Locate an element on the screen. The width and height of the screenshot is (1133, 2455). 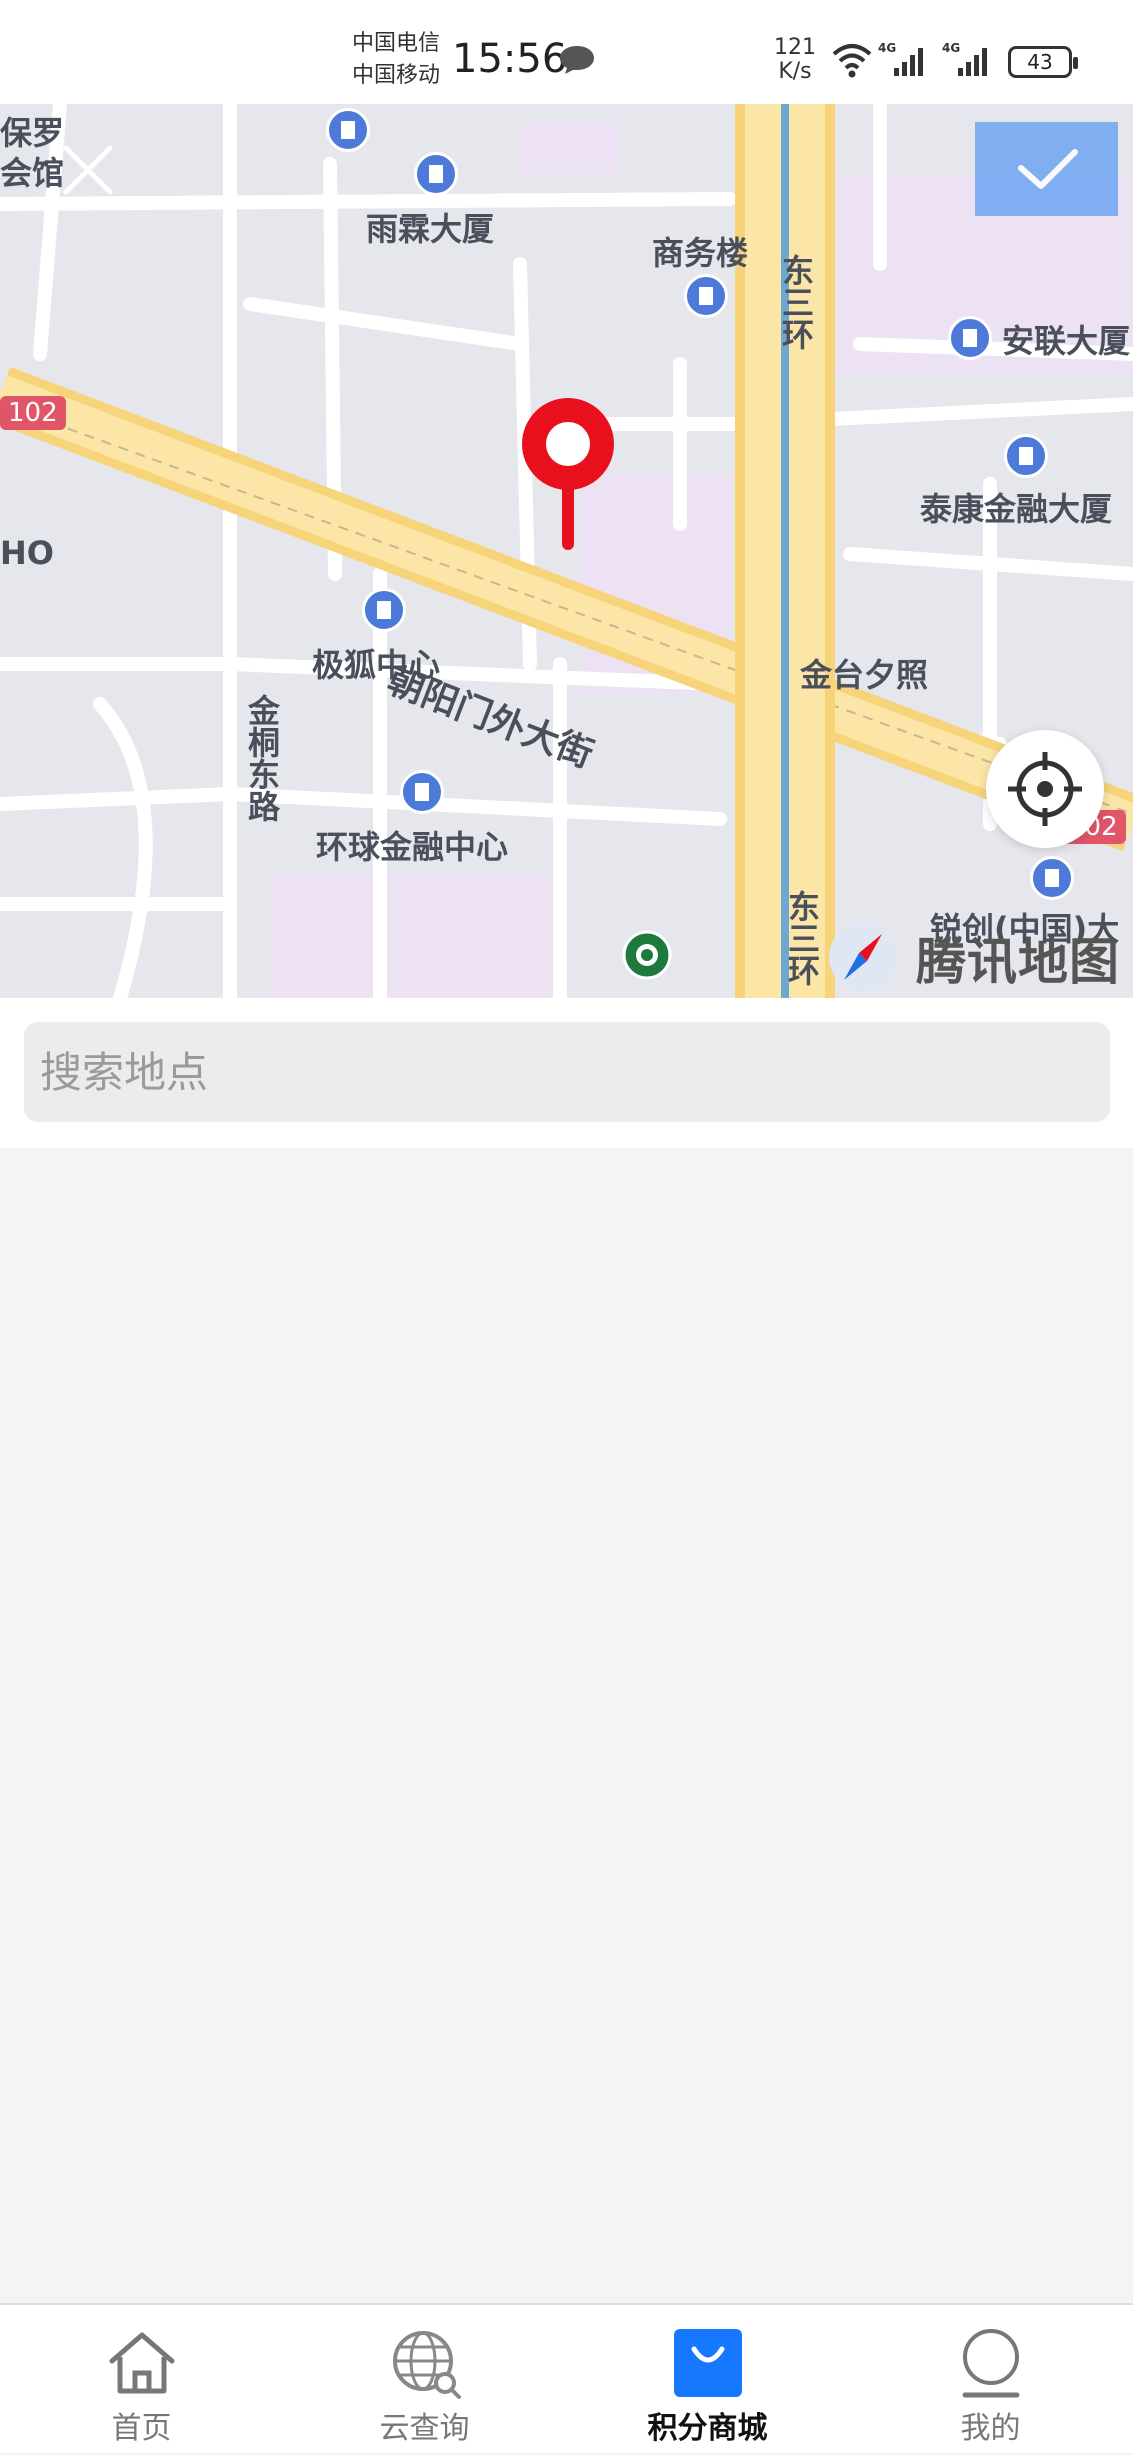
locate-me-button is located at coordinates (1045, 789).